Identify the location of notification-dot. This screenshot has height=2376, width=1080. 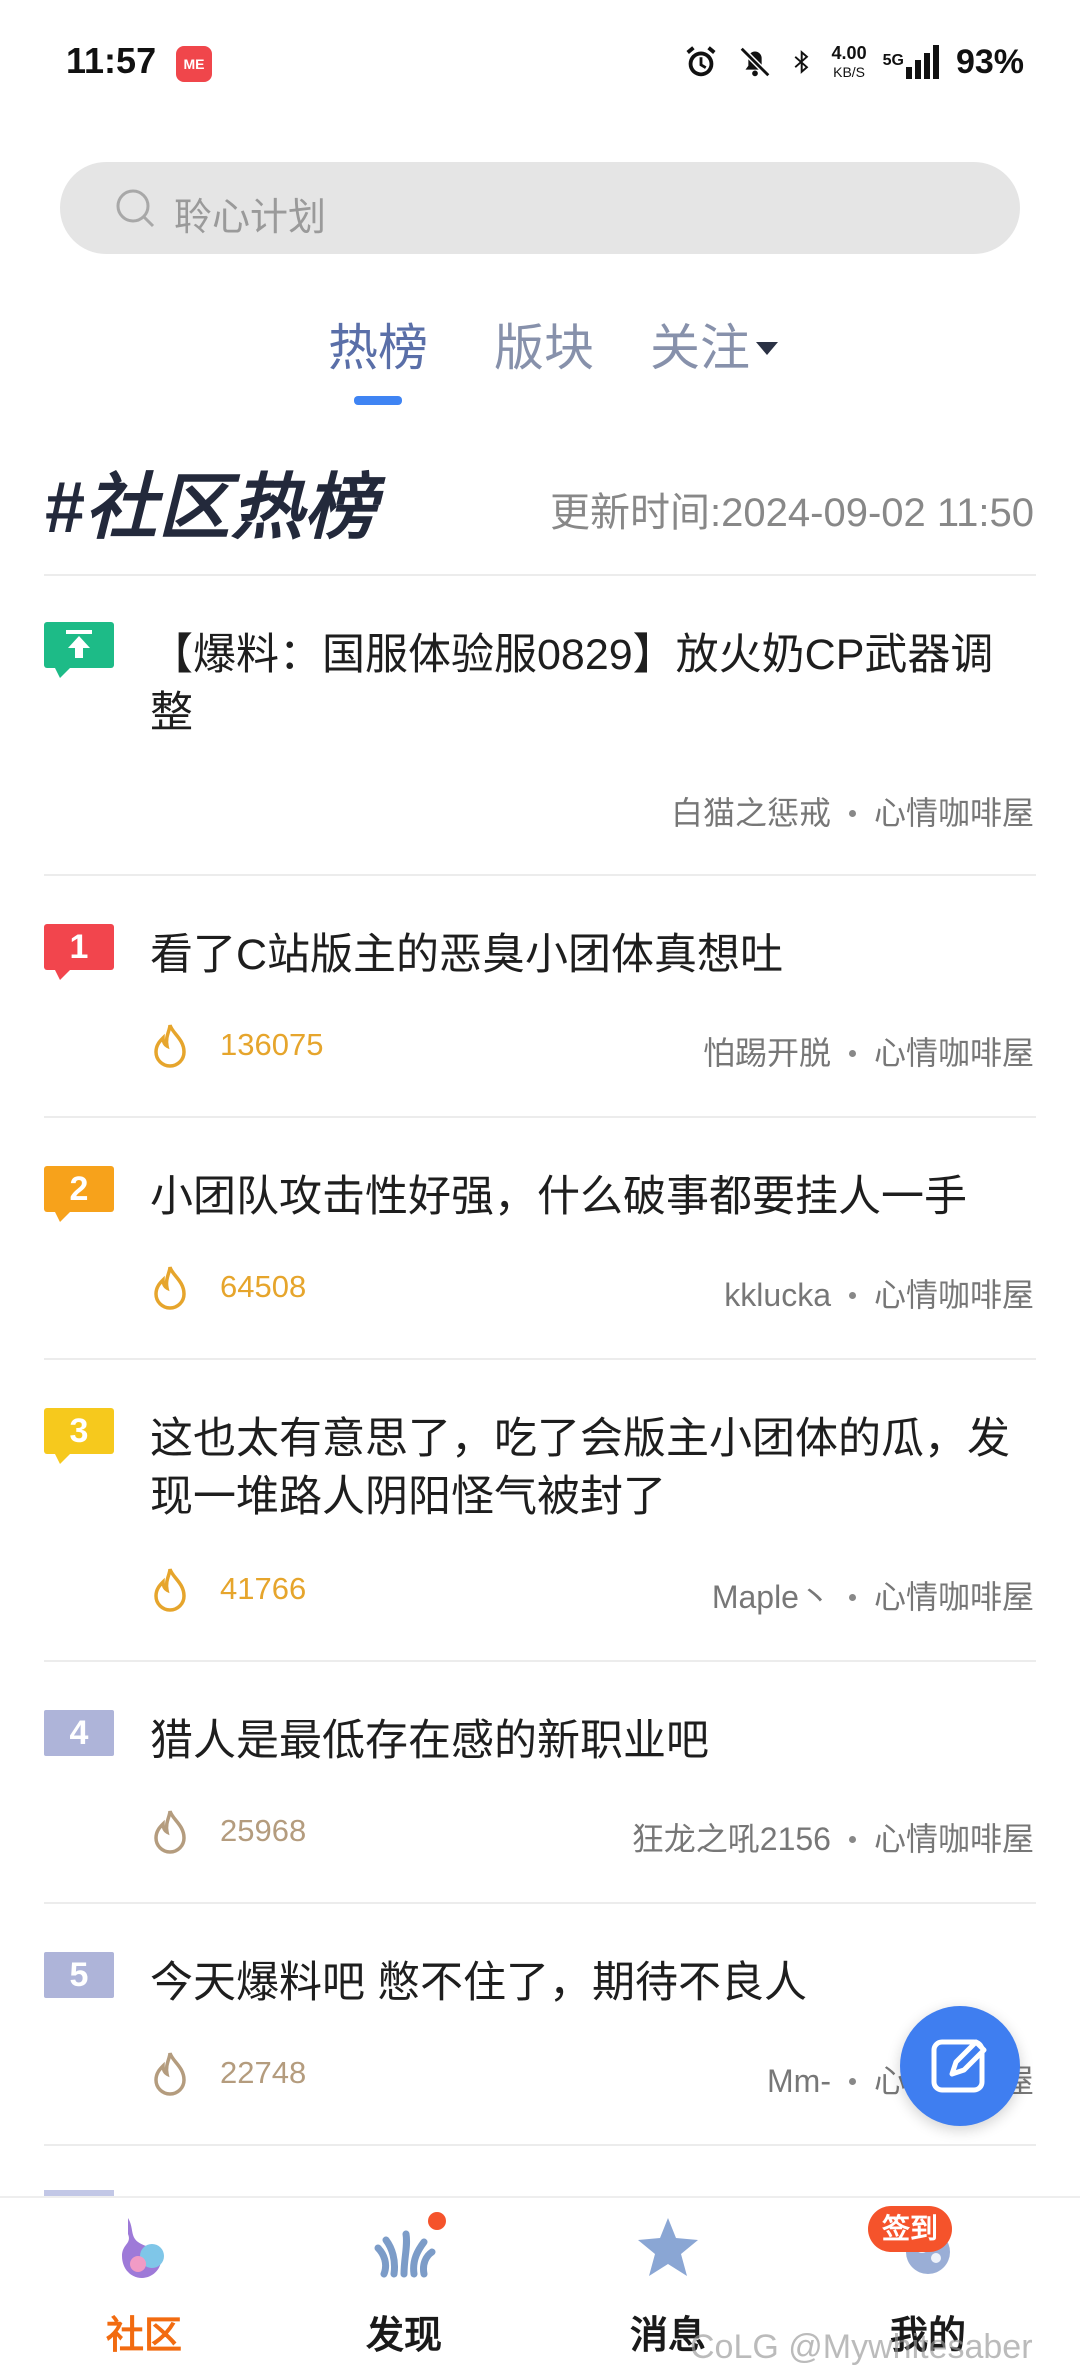
(437, 2221).